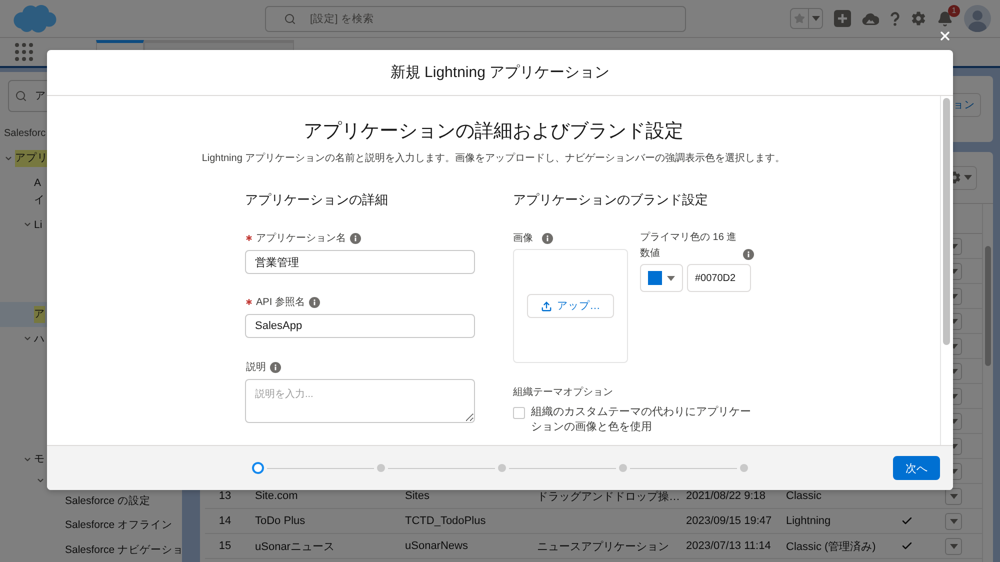 The image size is (1000, 562). I want to click on tree-item: Salesforce オフライン, so click(91, 525).